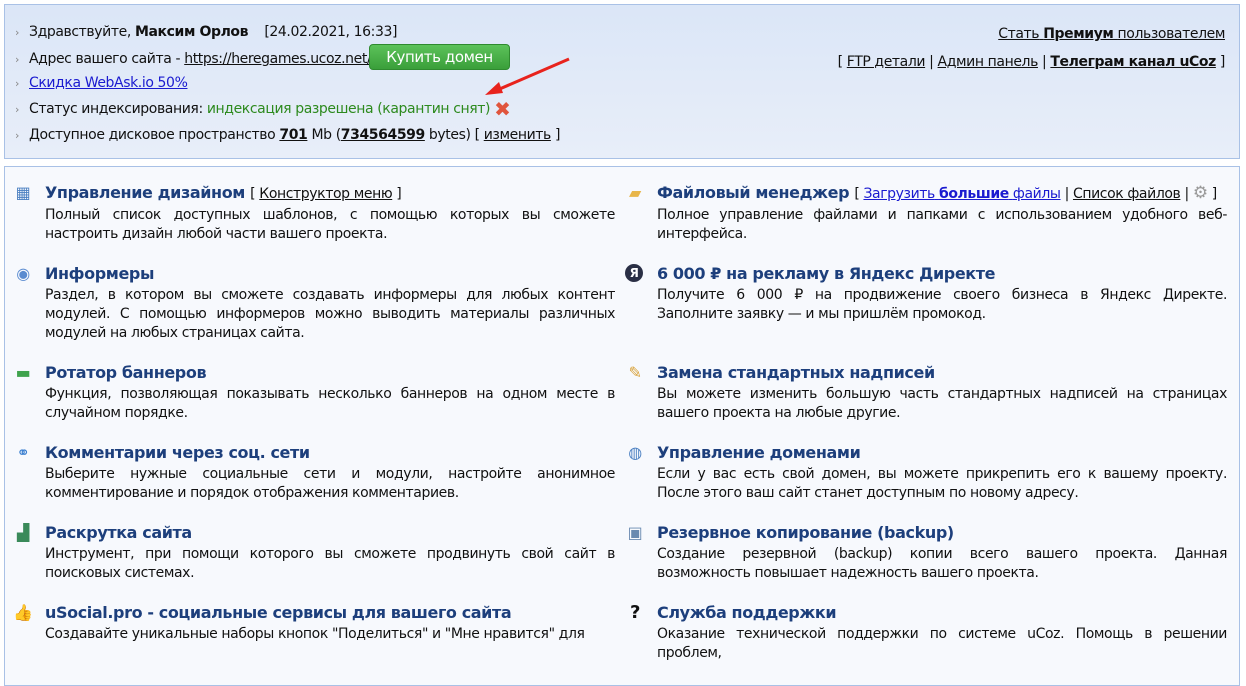  I want to click on disk-label: Доступное дисковое пространство, so click(152, 135).